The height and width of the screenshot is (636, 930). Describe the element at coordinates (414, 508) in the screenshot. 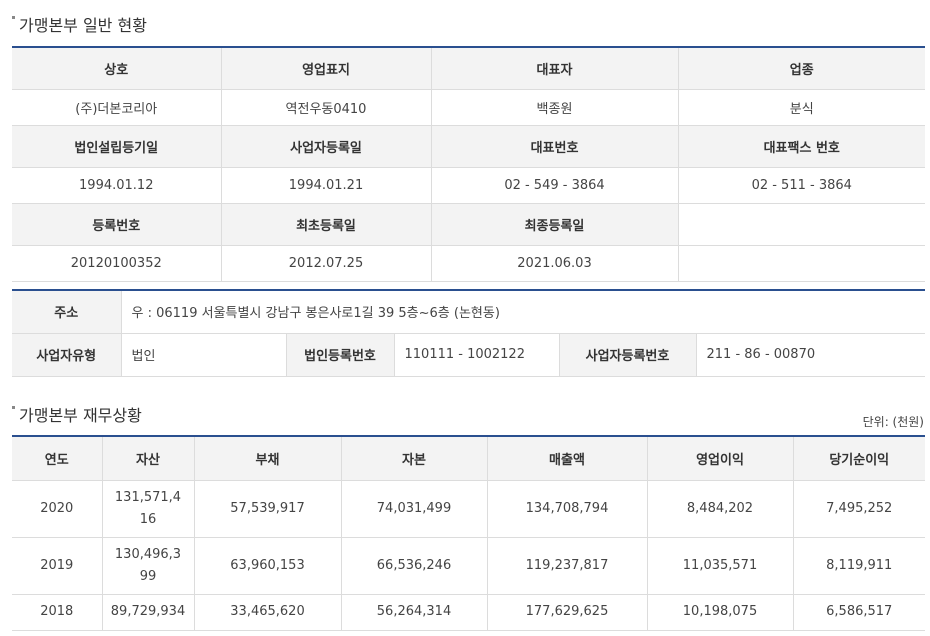

I see `equity-cell: 74,031,499` at that location.